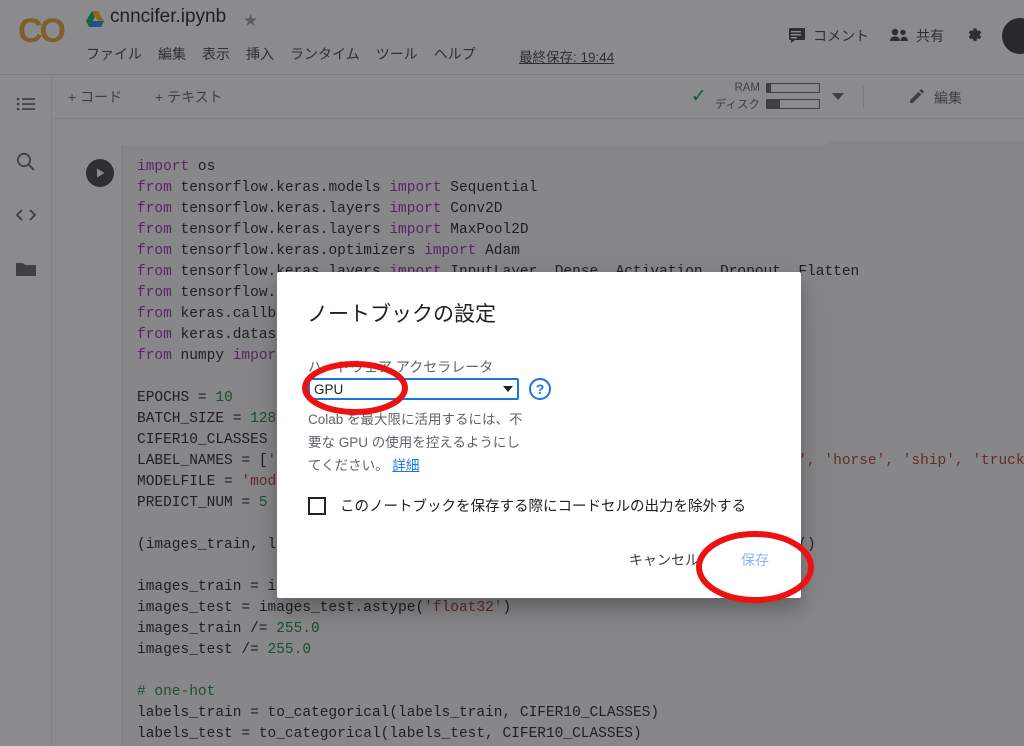 The image size is (1024, 746). I want to click on help-icon: ?, so click(540, 389).